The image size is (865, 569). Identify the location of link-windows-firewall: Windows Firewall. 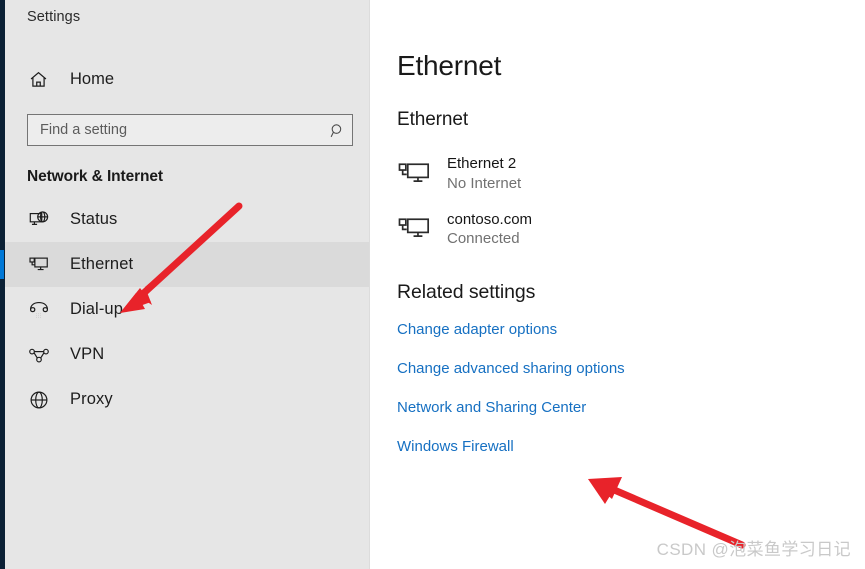
(455, 446).